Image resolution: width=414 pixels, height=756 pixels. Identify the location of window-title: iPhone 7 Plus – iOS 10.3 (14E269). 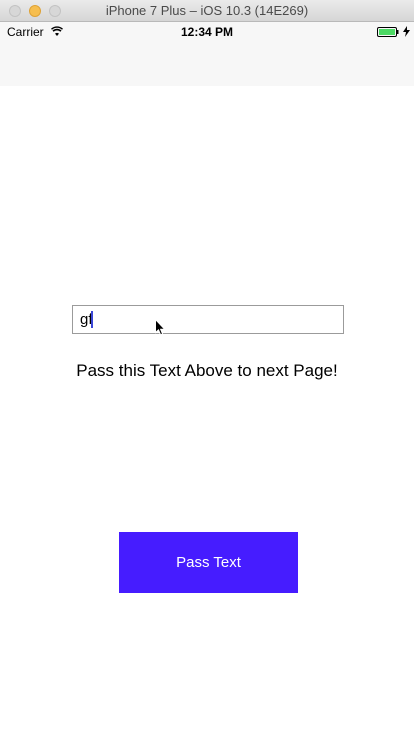
(207, 10).